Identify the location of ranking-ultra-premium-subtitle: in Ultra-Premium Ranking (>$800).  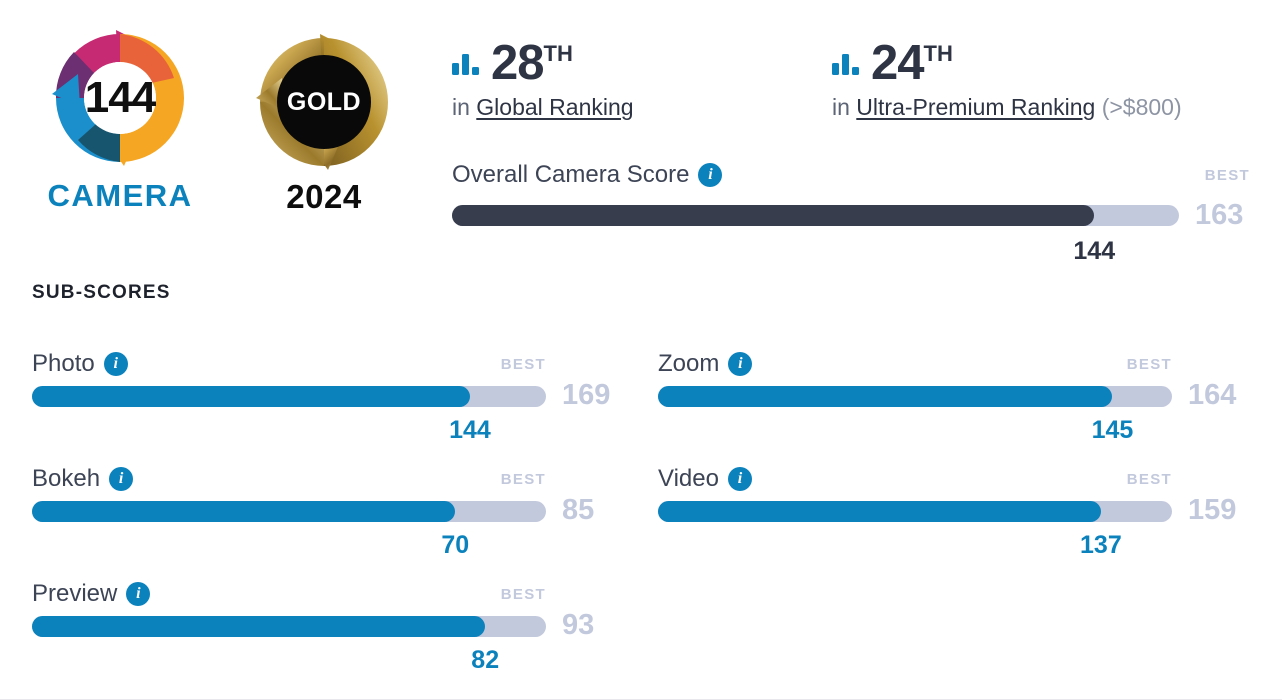
(1047, 107).